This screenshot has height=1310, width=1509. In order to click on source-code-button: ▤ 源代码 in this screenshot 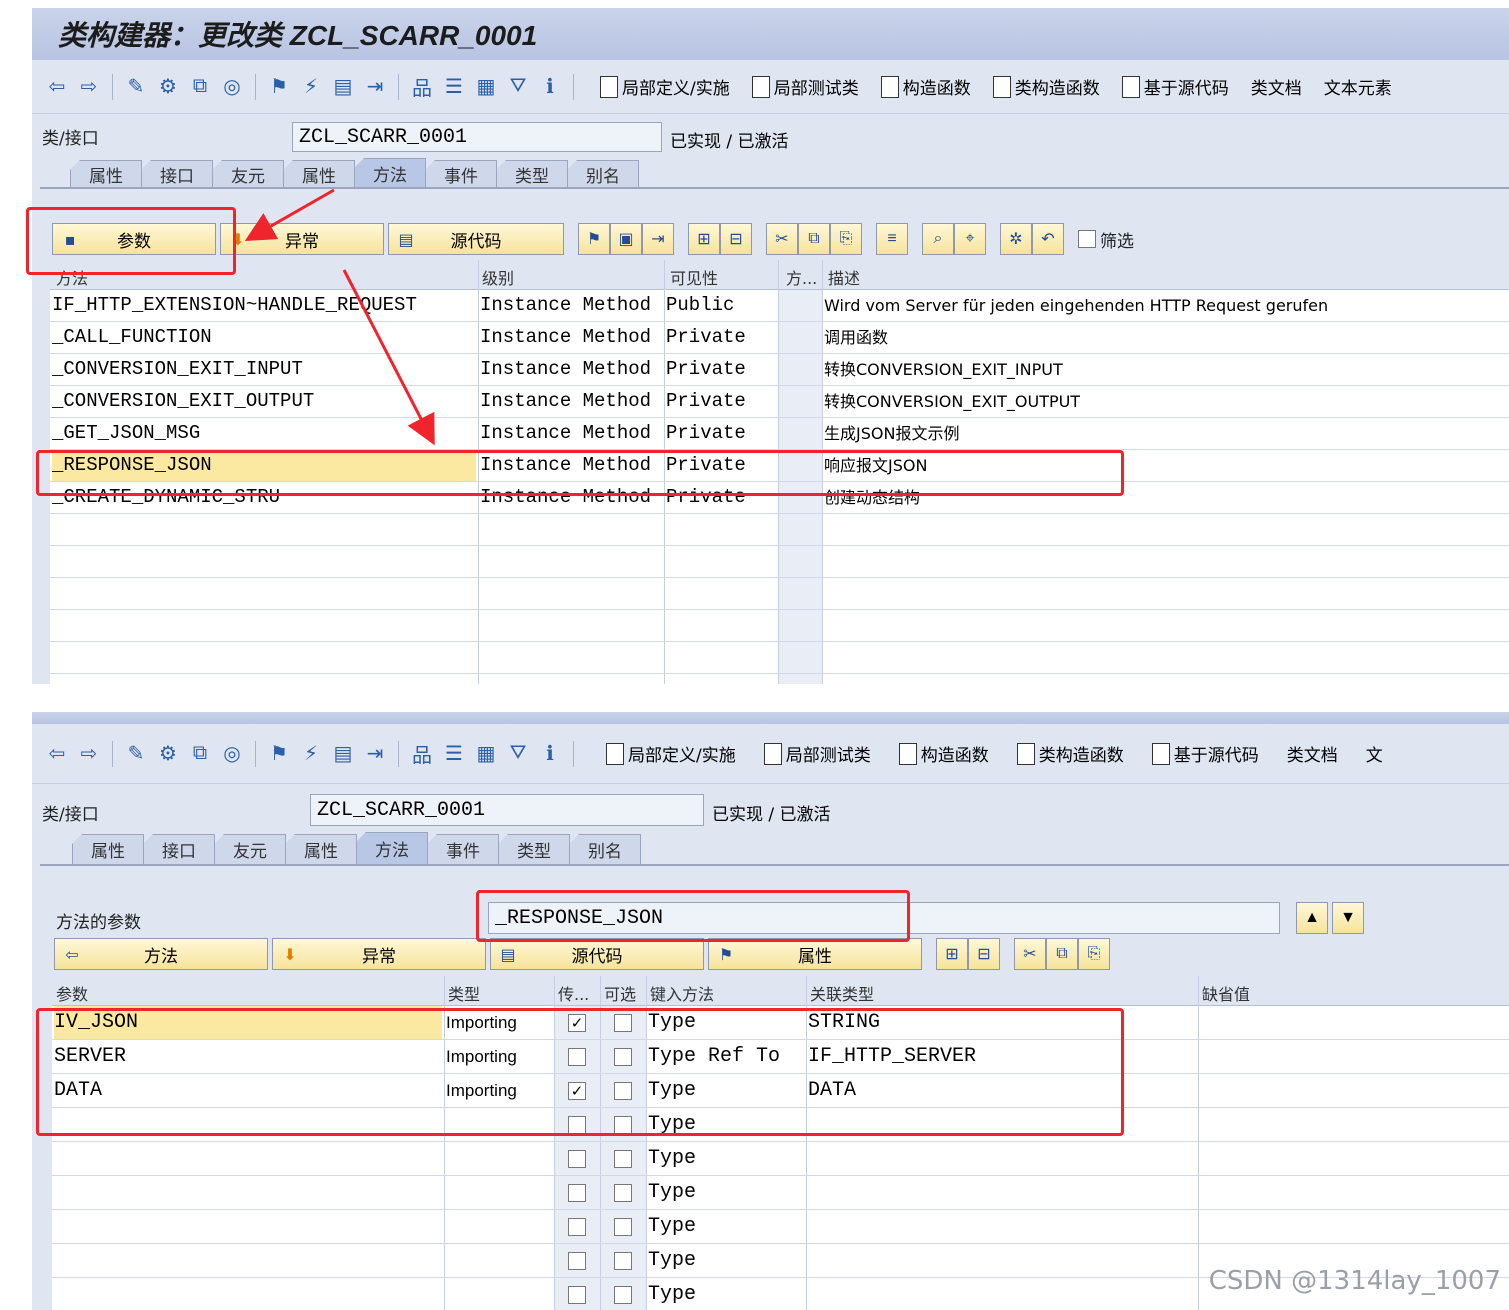, I will do `click(597, 954)`.